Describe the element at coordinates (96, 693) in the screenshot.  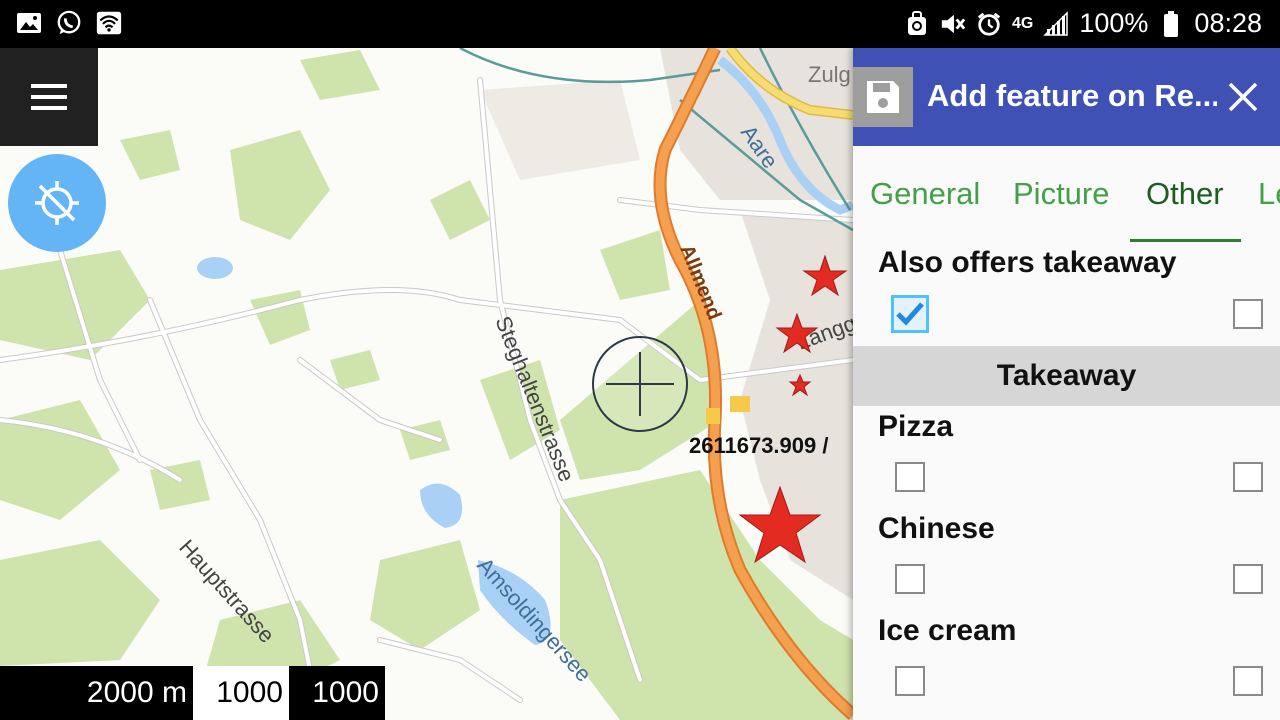
I see `scale-segment-1: 2000 m` at that location.